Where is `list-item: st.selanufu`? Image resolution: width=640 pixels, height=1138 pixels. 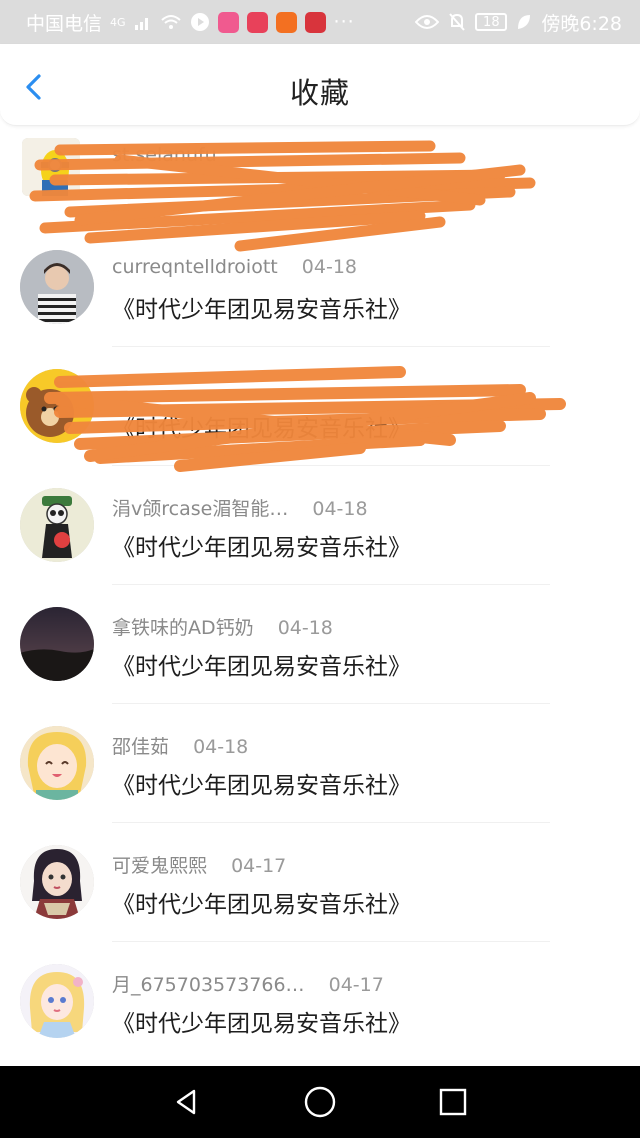 list-item: st.selanufu is located at coordinates (320, 178).